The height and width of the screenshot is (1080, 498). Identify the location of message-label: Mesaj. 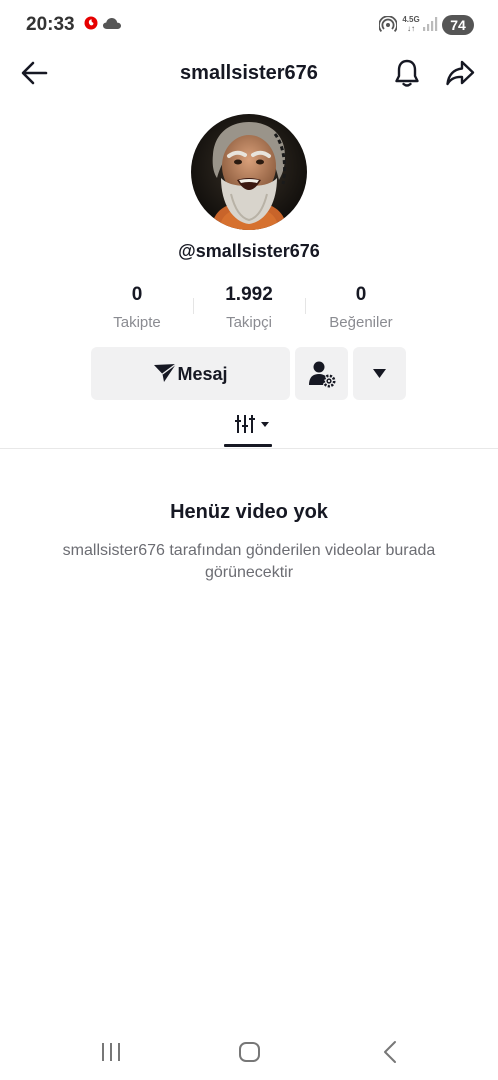
(202, 374).